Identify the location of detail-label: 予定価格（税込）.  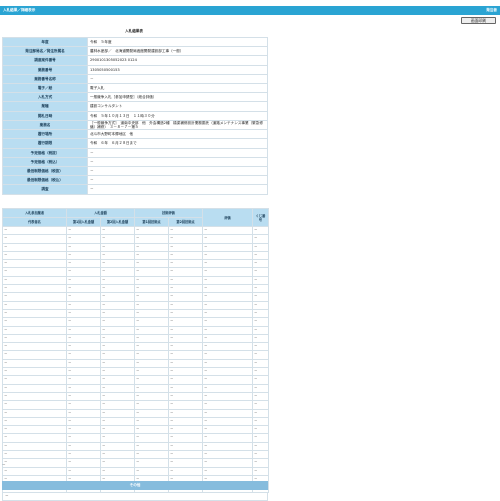
(45, 162).